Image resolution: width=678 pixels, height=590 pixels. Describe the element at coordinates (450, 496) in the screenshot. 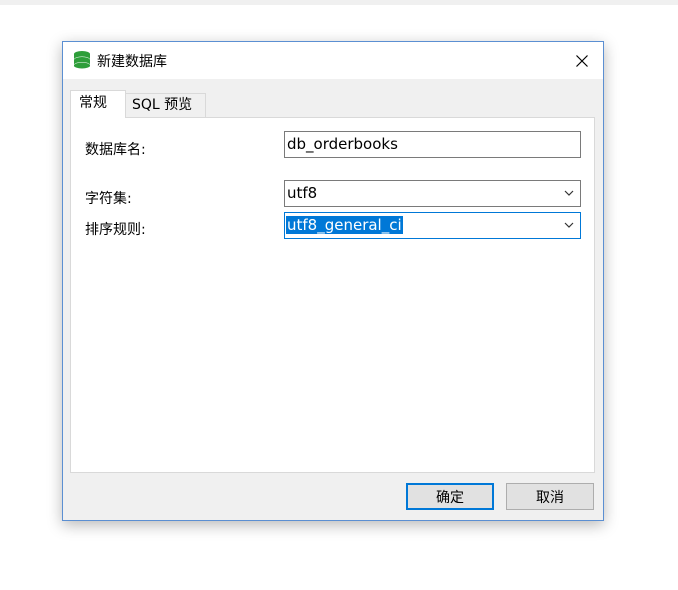

I see `ok-button: 确定` at that location.